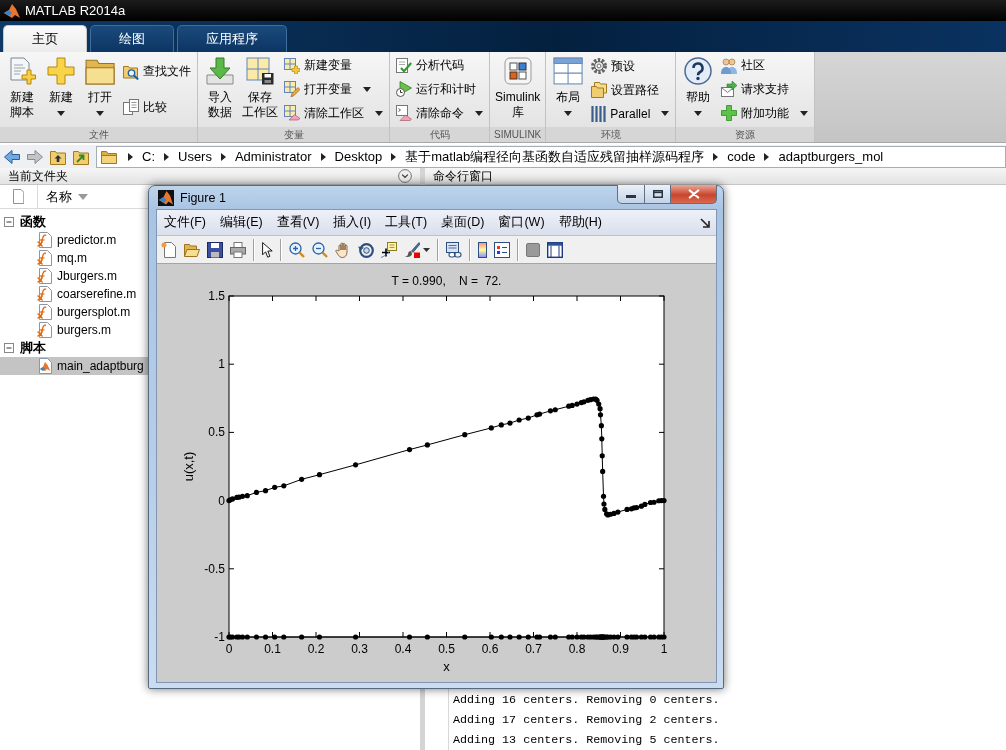  I want to click on toolstrip-button: 运行和计时, so click(439, 89).